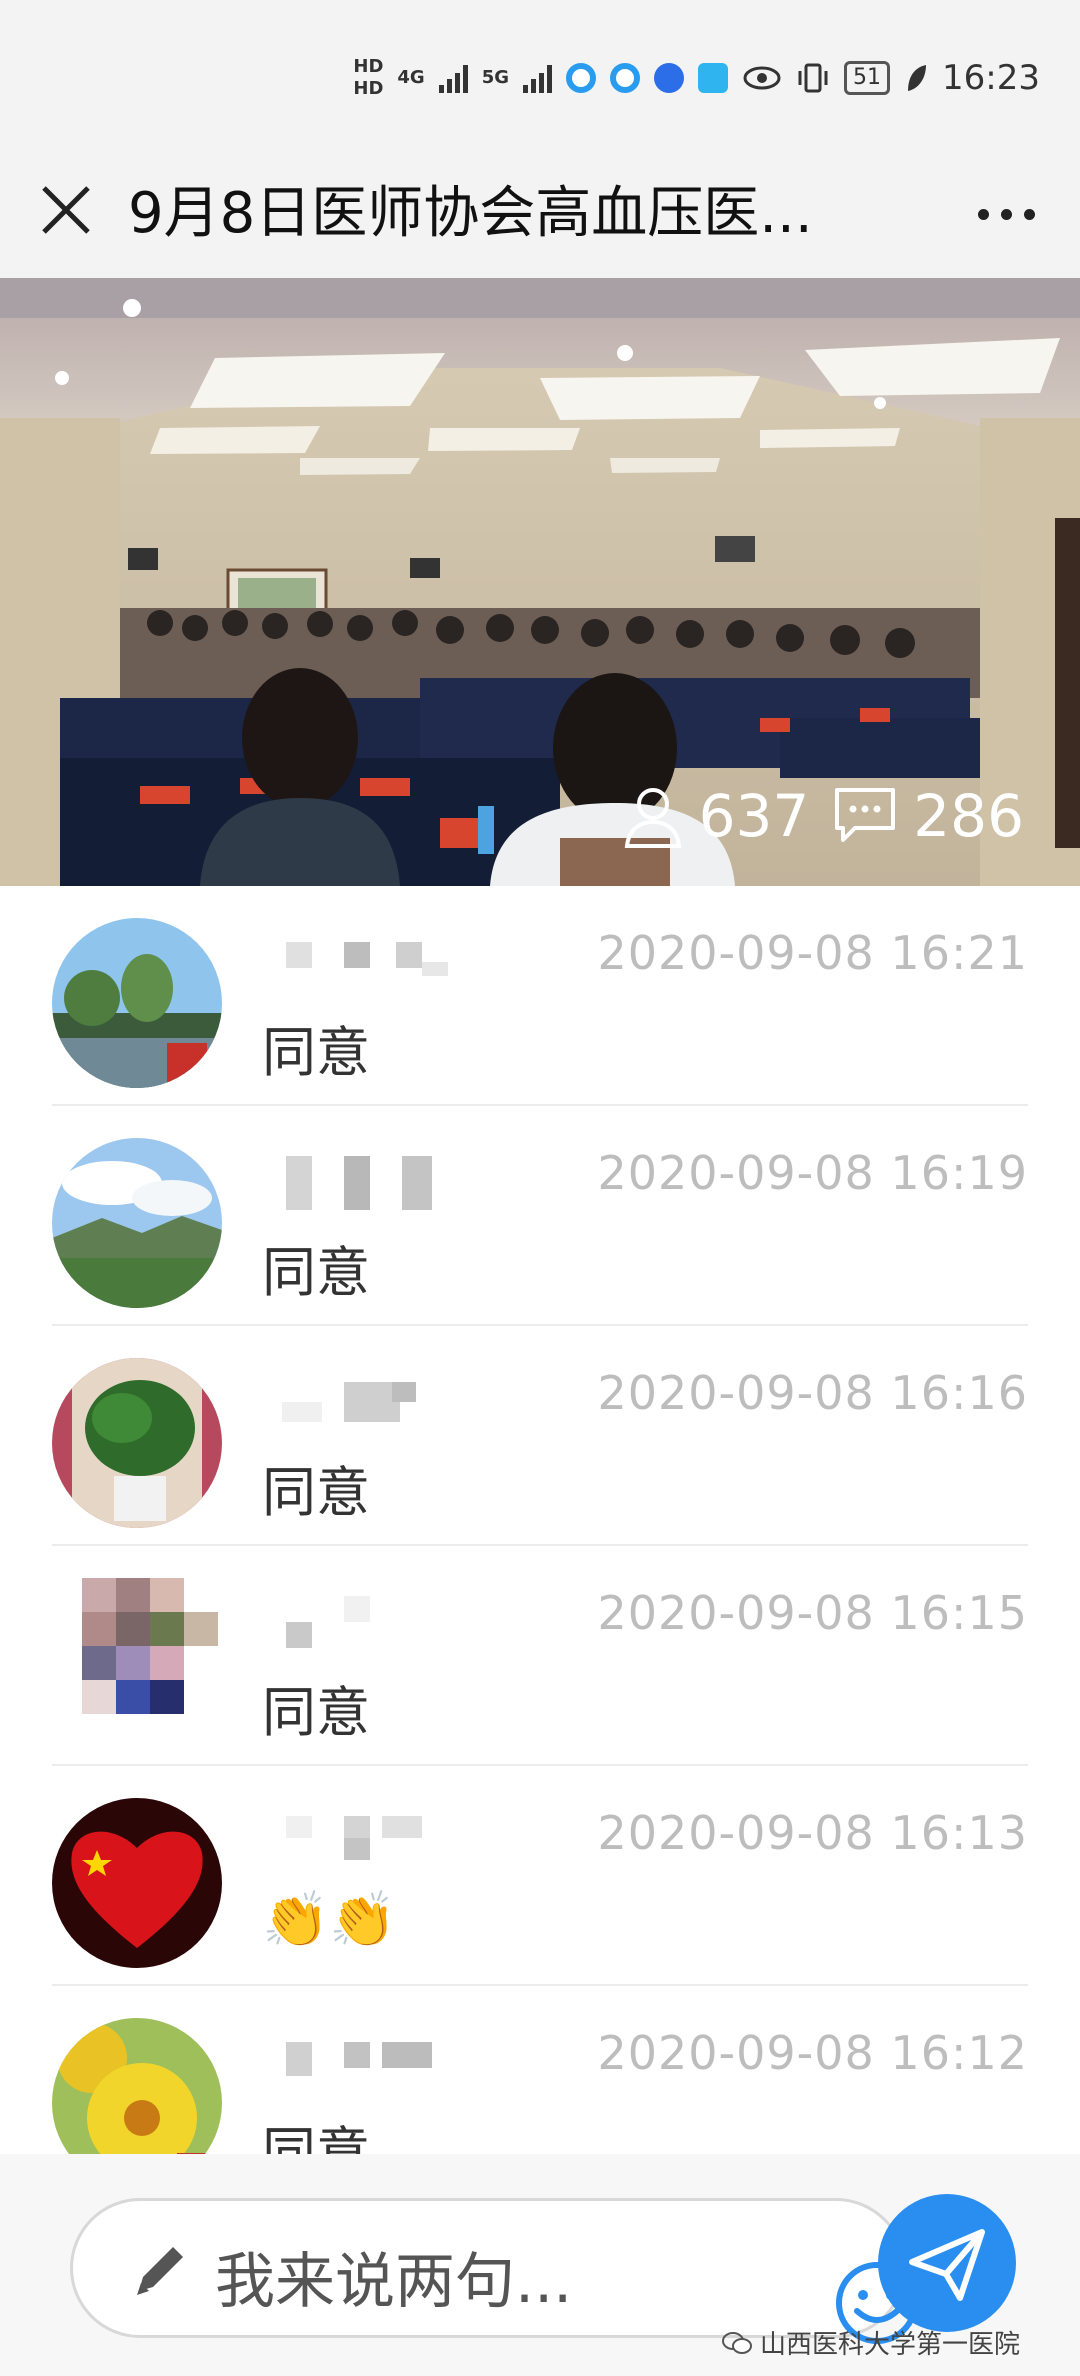 Image resolution: width=1080 pixels, height=2376 pixels. What do you see at coordinates (652, 818) in the screenshot?
I see `person-icon` at bounding box center [652, 818].